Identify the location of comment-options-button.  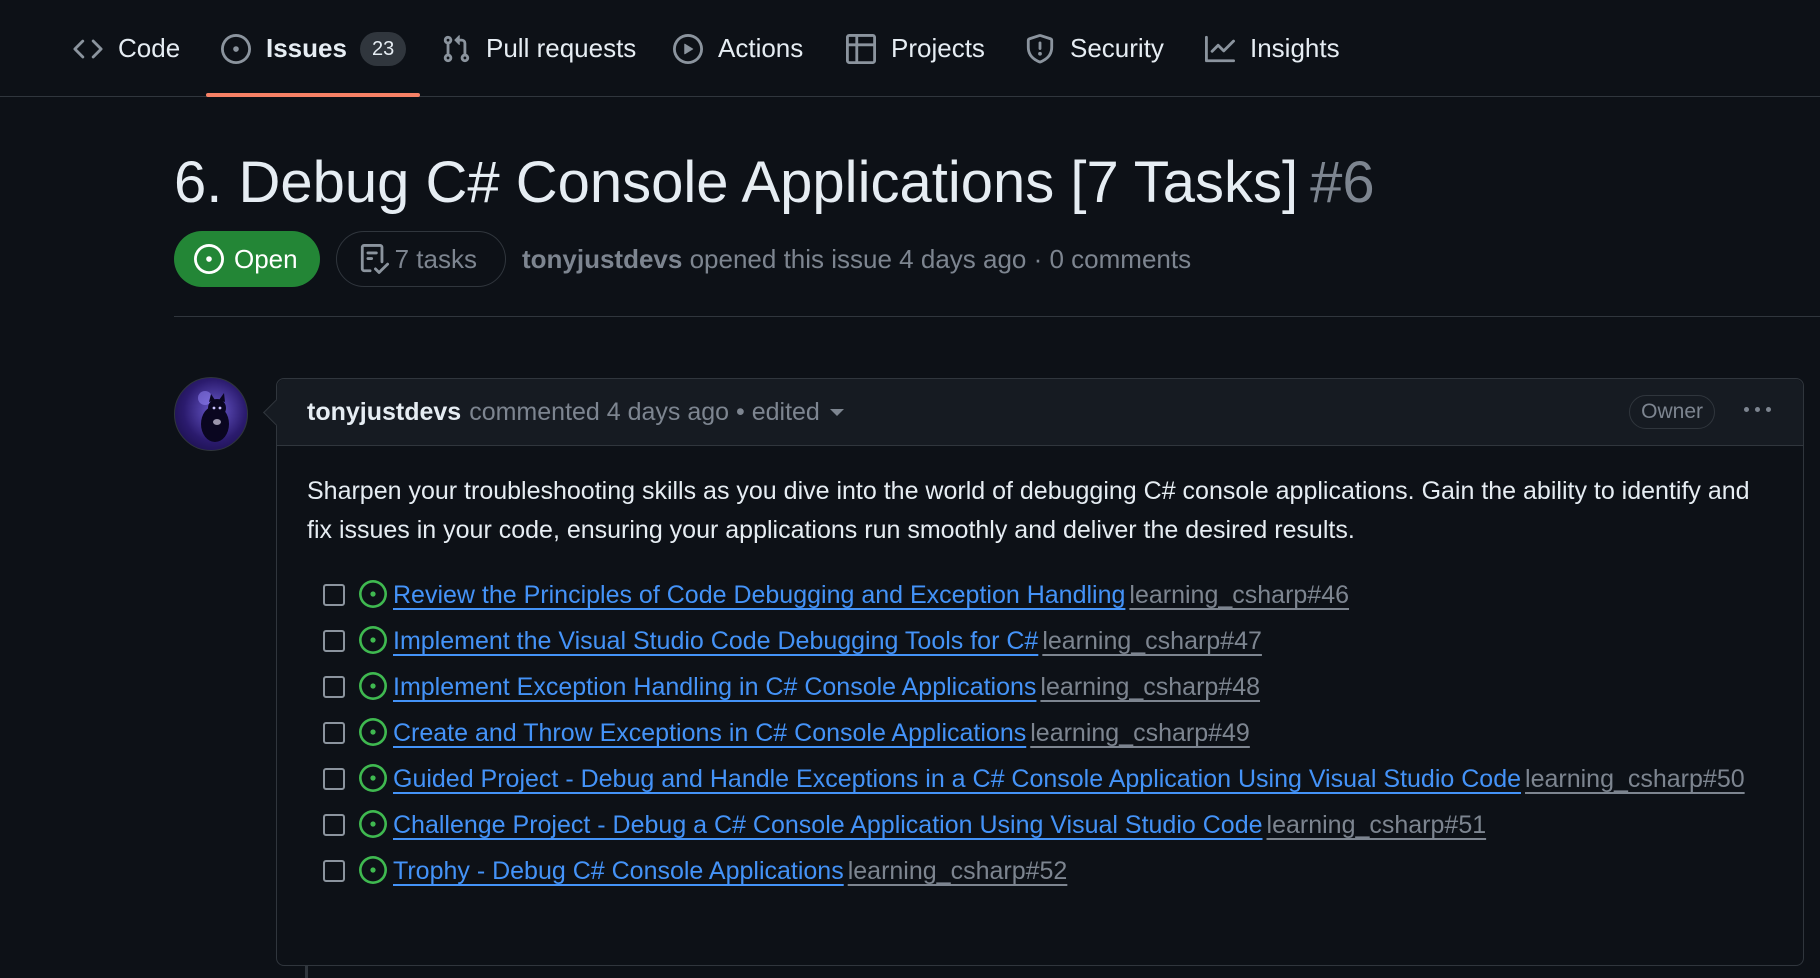
(1757, 409).